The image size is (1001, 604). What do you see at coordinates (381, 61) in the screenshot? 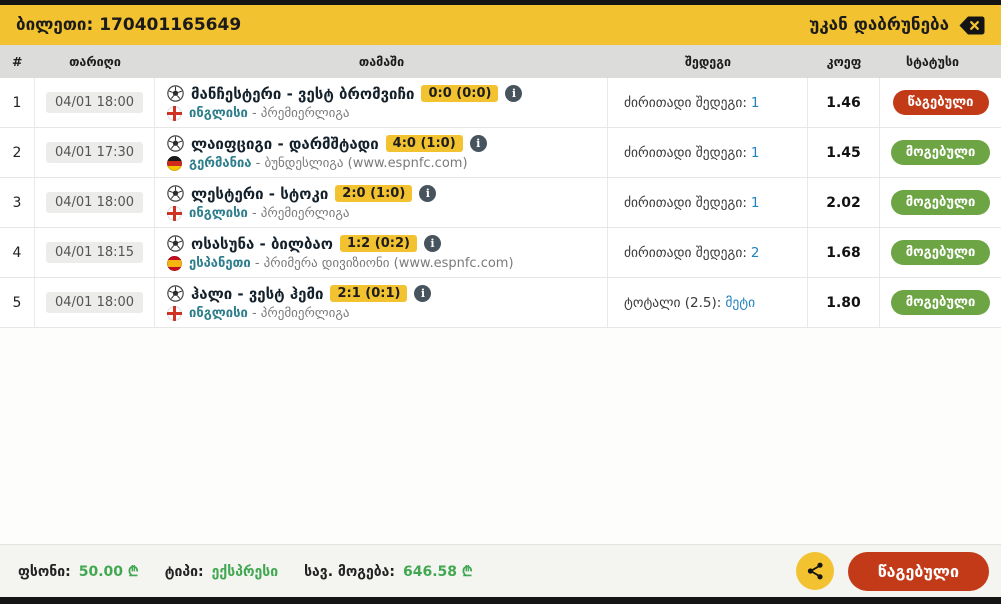
I see `column-header-game: თამაში` at bounding box center [381, 61].